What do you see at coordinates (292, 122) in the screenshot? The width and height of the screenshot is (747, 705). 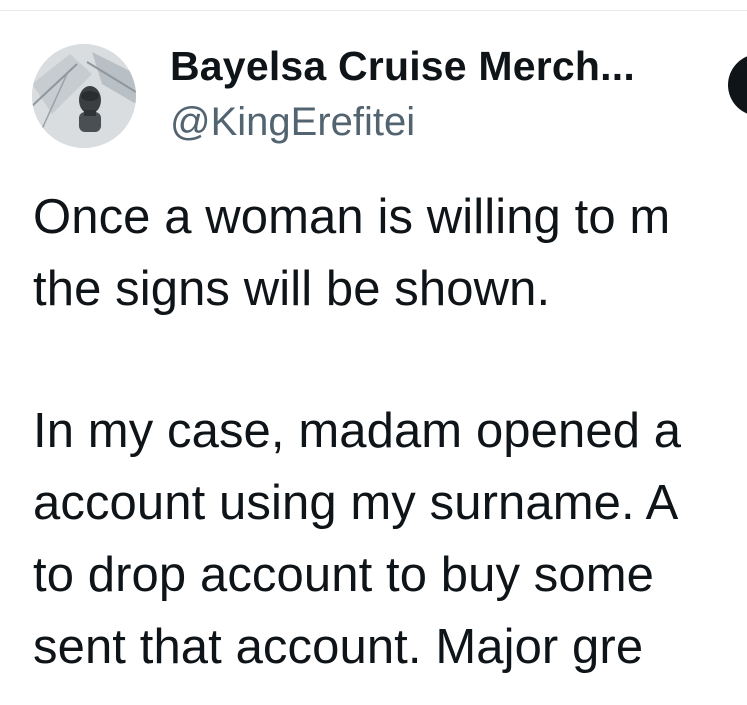 I see `author-handle: @KingErefitei` at bounding box center [292, 122].